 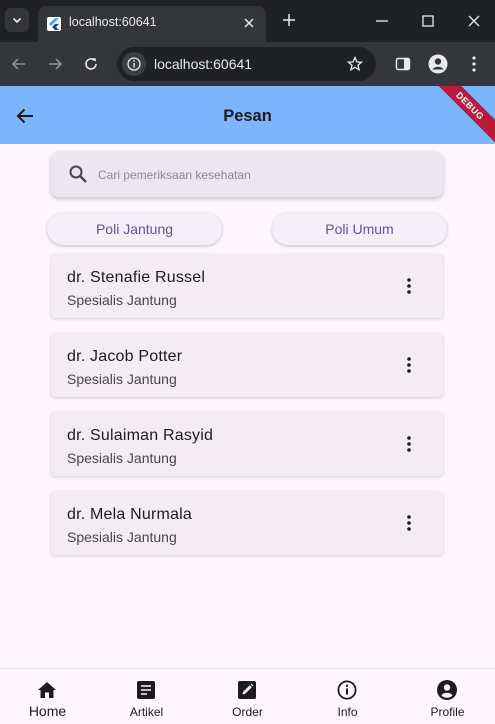 What do you see at coordinates (91, 64) in the screenshot?
I see `reload-icon` at bounding box center [91, 64].